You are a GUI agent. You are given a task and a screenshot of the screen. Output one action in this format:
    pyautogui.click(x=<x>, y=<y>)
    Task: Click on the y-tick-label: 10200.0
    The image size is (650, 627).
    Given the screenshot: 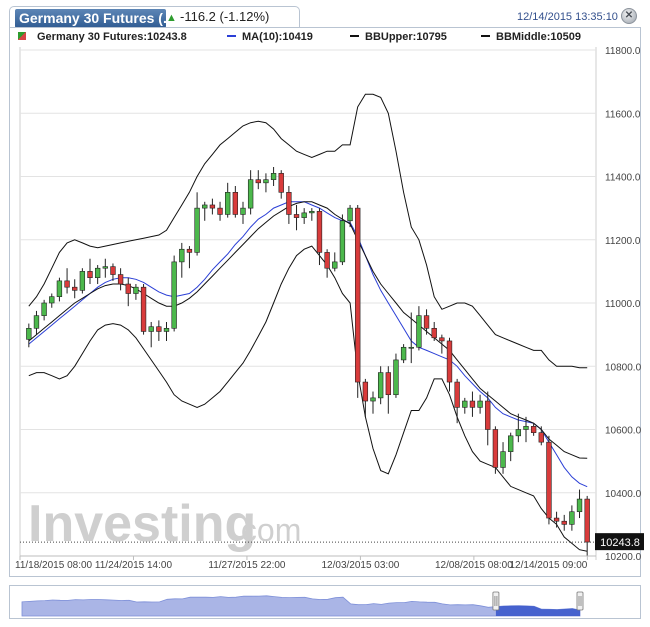 What is the action you would take?
    pyautogui.click(x=623, y=557)
    